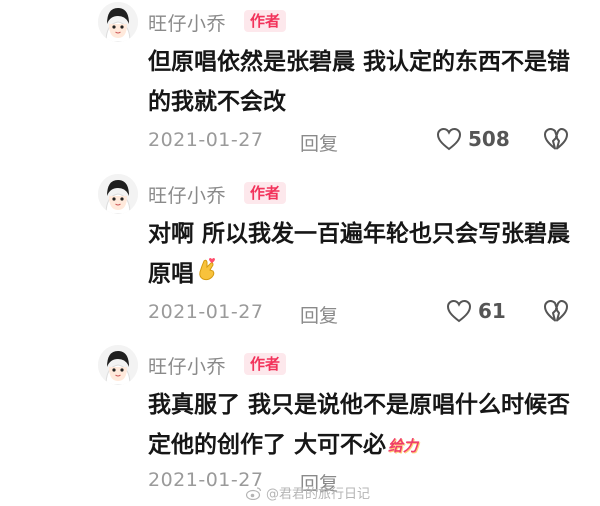 The image size is (600, 506). What do you see at coordinates (318, 494) in the screenshot?
I see `watermark-text: @君君的旅行日记` at bounding box center [318, 494].